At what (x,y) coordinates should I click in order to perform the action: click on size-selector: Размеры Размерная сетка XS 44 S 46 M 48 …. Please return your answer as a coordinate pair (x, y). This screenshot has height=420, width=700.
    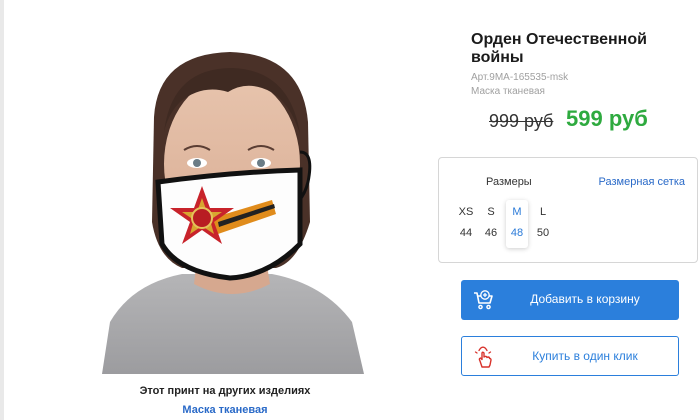
    Looking at the image, I should click on (568, 210).